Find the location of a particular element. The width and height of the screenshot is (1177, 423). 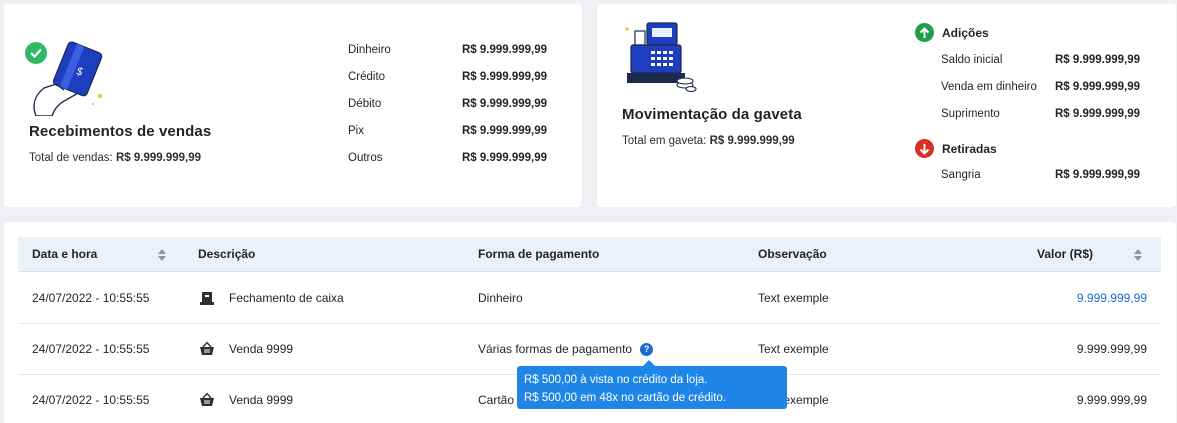

drawer-total-value: R$ 9.999.999,99 is located at coordinates (752, 141).